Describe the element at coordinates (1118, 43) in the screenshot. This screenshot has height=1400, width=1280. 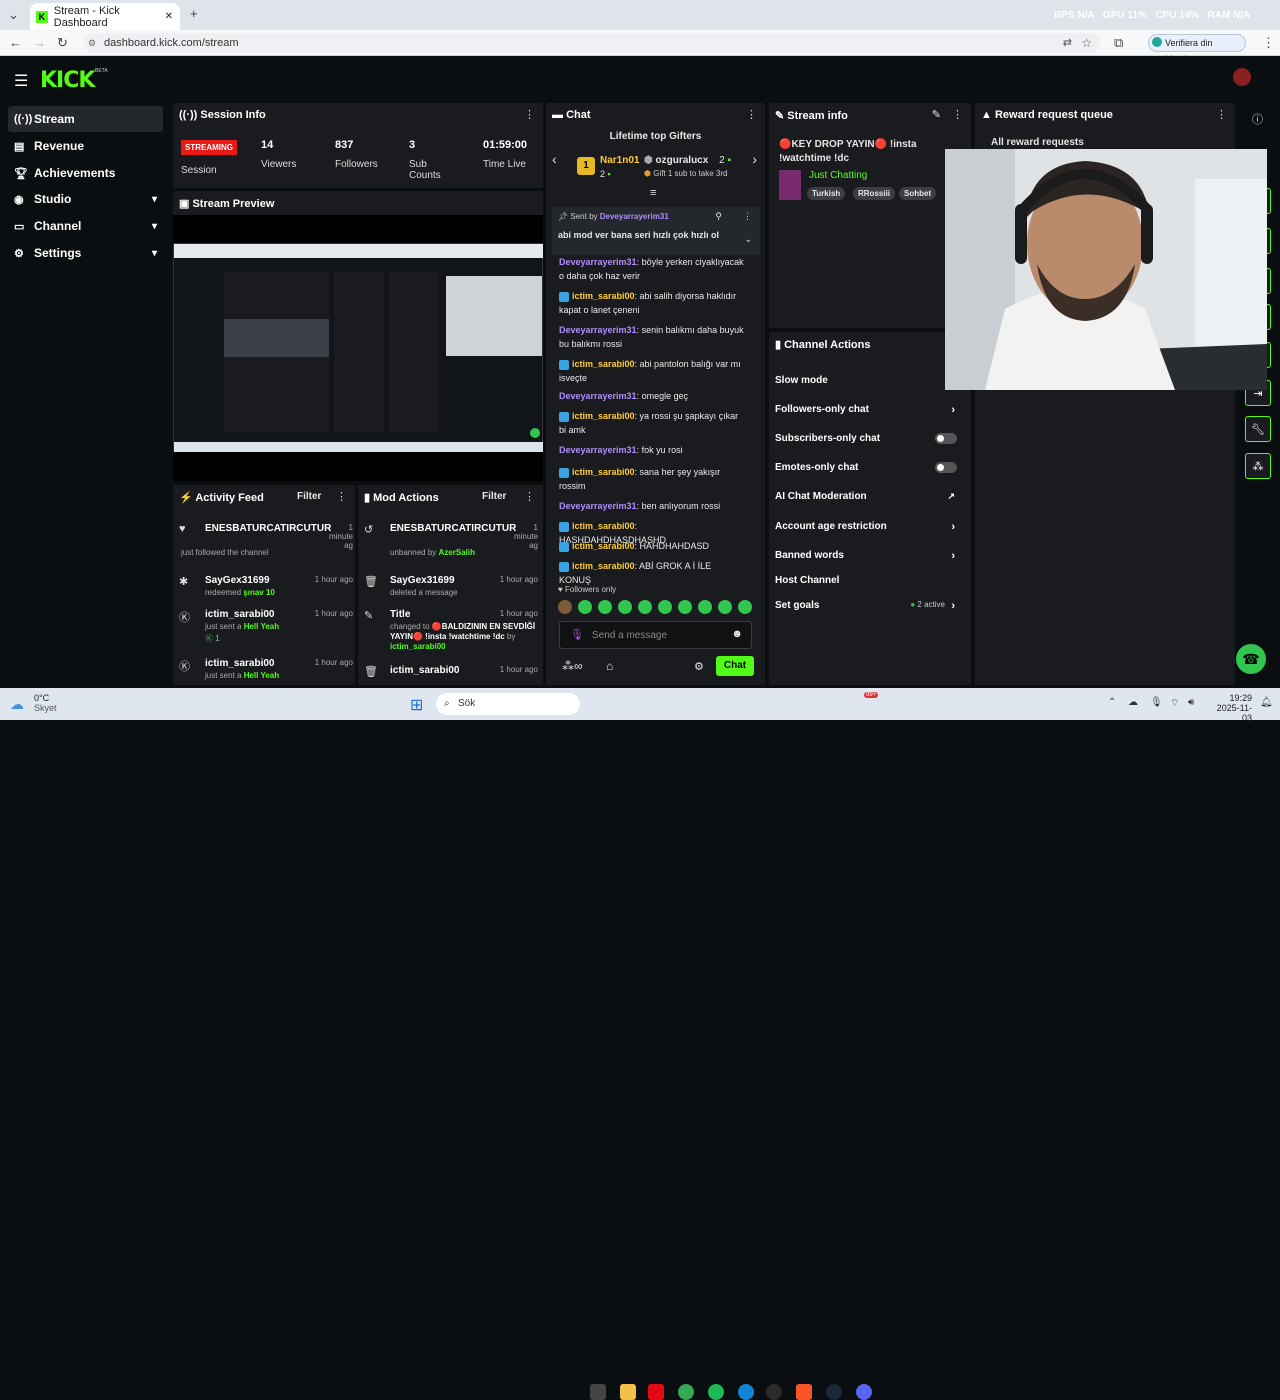
I see `extensions-icon: ⧉` at that location.